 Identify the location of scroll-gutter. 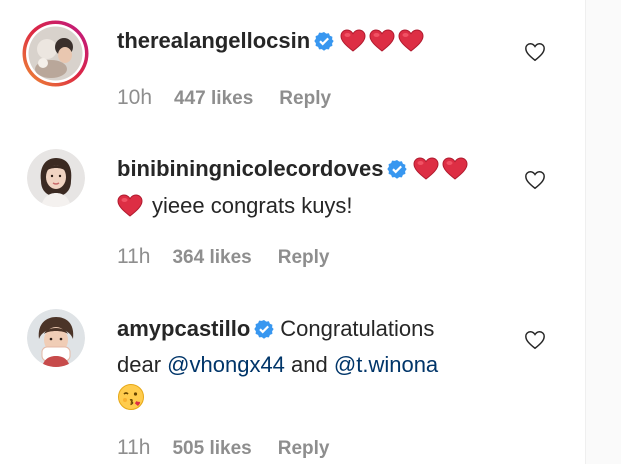
(603, 232).